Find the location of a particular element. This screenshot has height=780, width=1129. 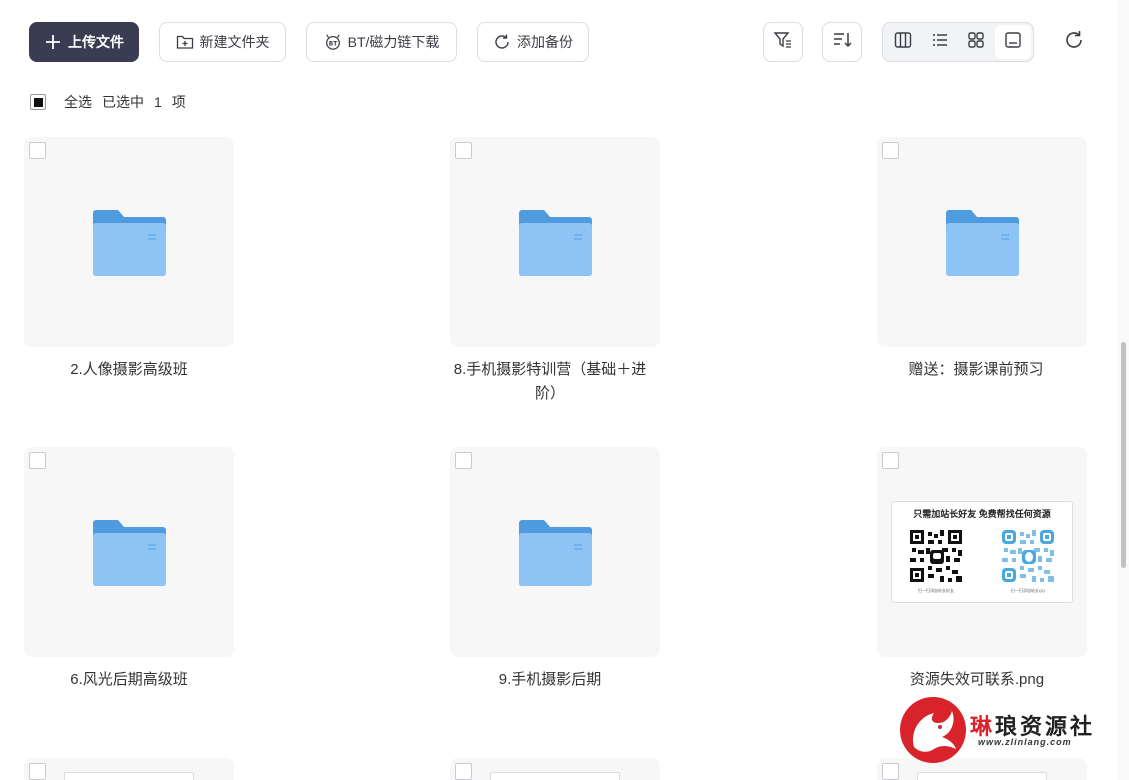

file-name: 6.风光后期高级班 is located at coordinates (129, 680).